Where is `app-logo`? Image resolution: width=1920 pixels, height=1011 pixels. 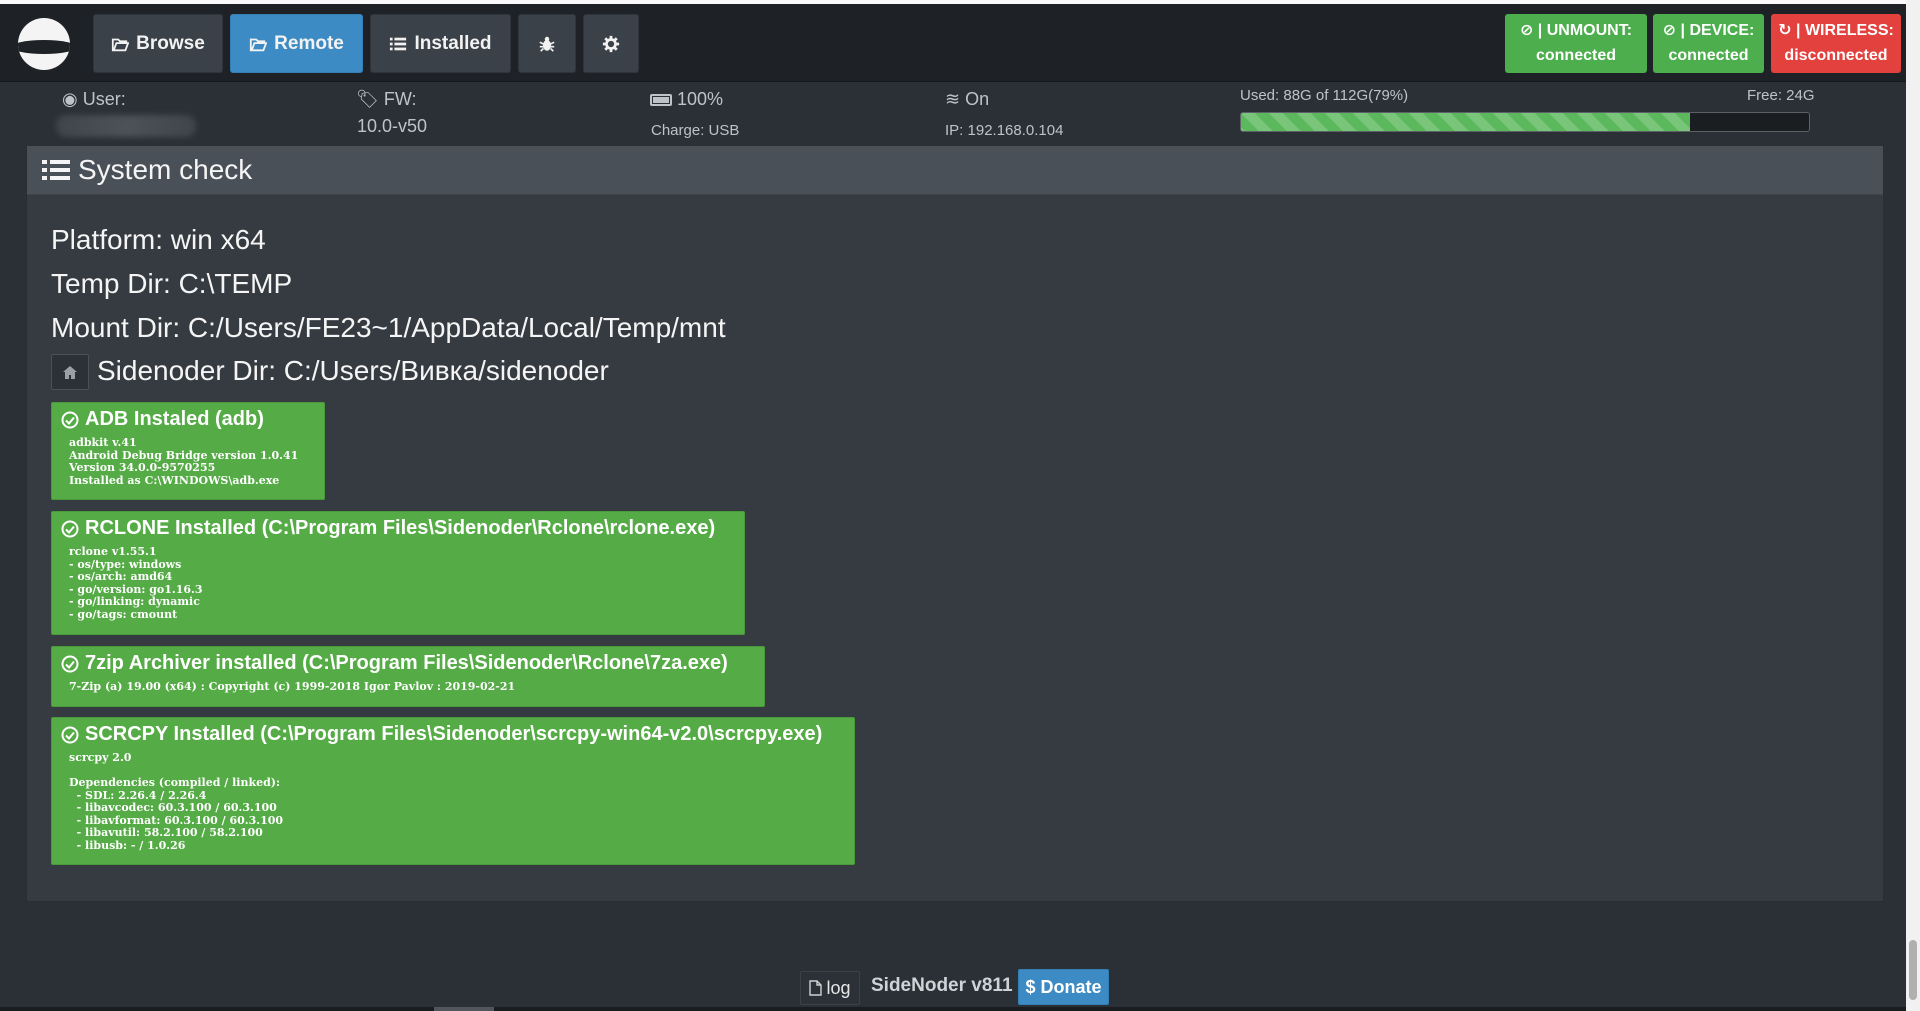 app-logo is located at coordinates (44, 44).